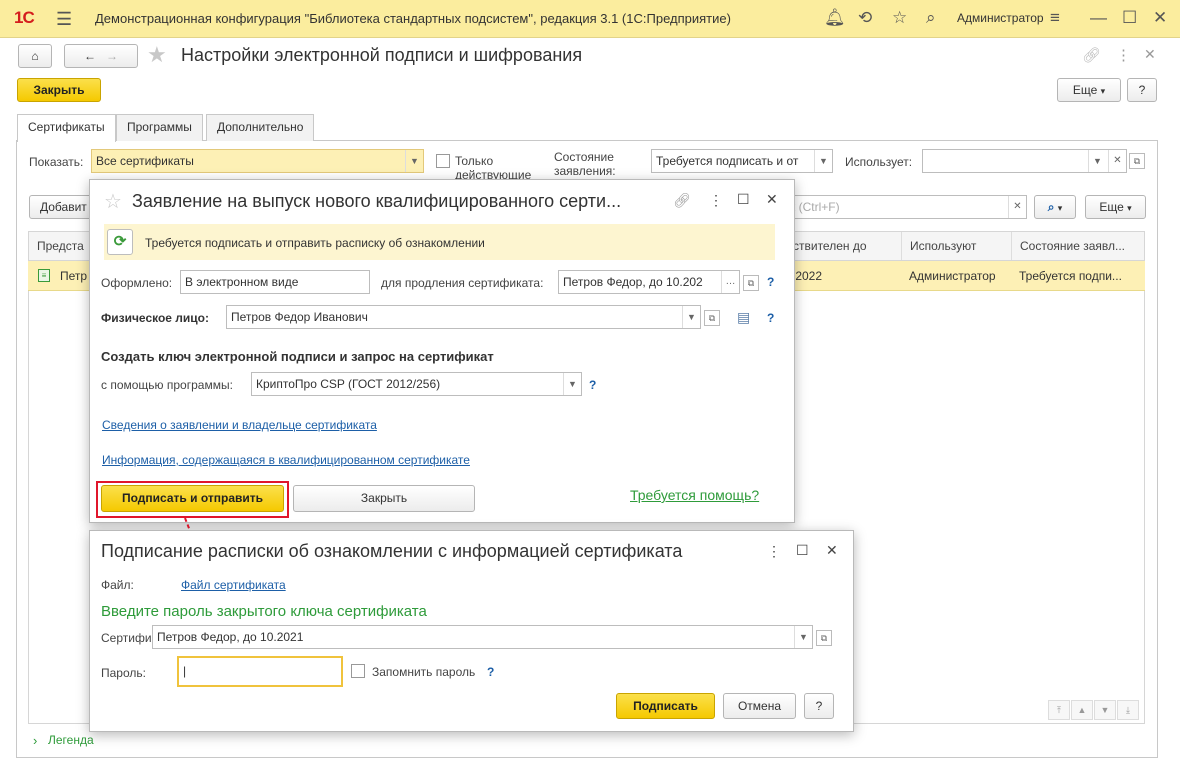 The height and width of the screenshot is (775, 1180). Describe the element at coordinates (830, 246) in the screenshot. I see `column-header: ствителен до` at that location.